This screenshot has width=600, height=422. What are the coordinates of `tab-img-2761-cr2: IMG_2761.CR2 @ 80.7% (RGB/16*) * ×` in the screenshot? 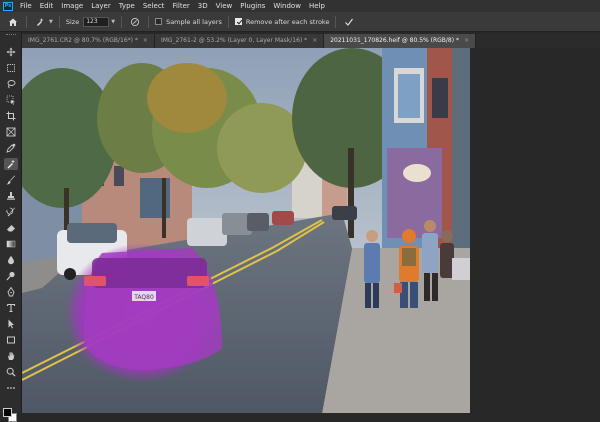 It's located at (88, 41).